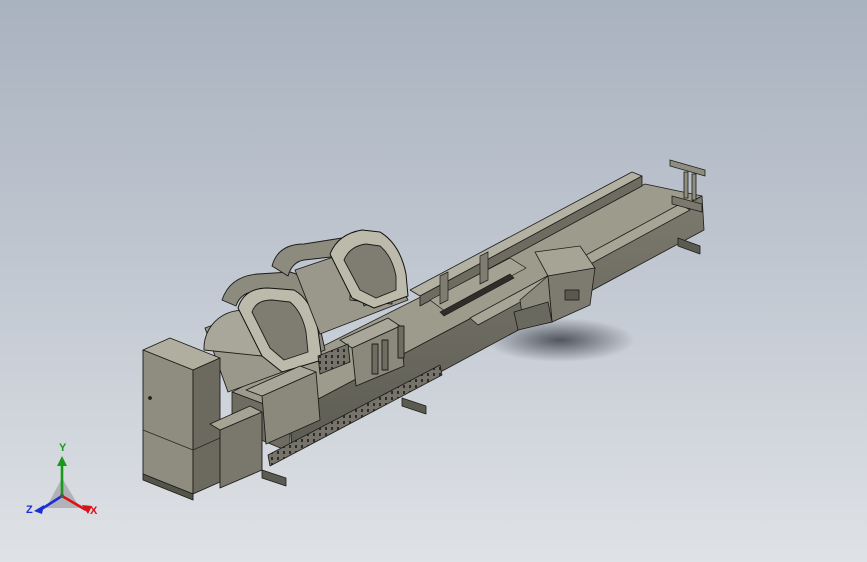 This screenshot has height=562, width=867. I want to click on end-stop-post-left, so click(686, 185).